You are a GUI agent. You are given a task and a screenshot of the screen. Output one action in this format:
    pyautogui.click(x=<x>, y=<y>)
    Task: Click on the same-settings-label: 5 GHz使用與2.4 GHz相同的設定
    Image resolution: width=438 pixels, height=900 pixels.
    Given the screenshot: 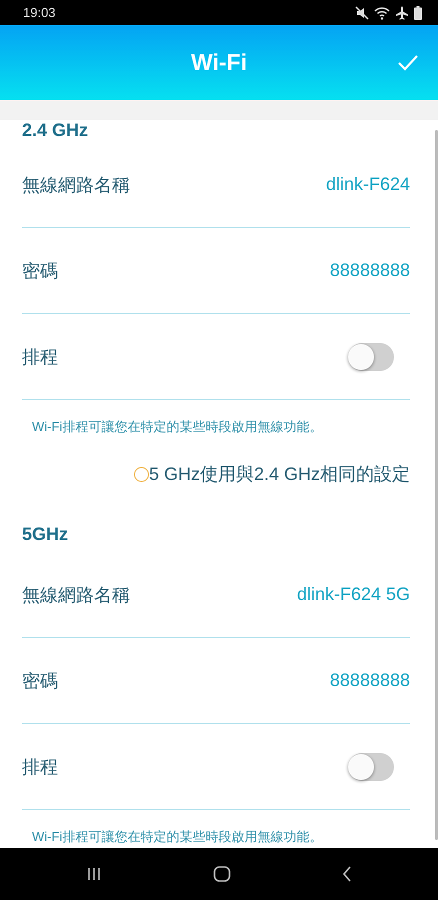 What is the action you would take?
    pyautogui.click(x=279, y=474)
    